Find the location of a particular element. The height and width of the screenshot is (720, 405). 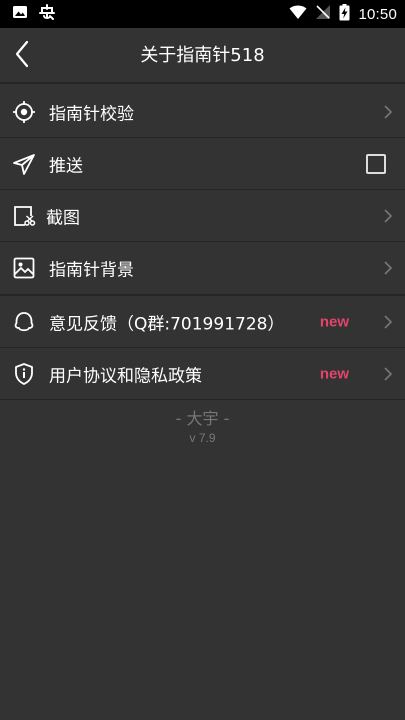

image-icon is located at coordinates (20, 14).